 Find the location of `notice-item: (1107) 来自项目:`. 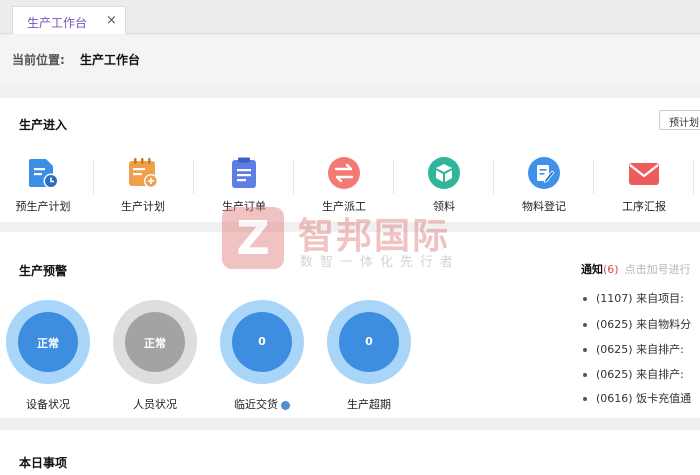

notice-item: (1107) 来自项目: is located at coordinates (633, 298).